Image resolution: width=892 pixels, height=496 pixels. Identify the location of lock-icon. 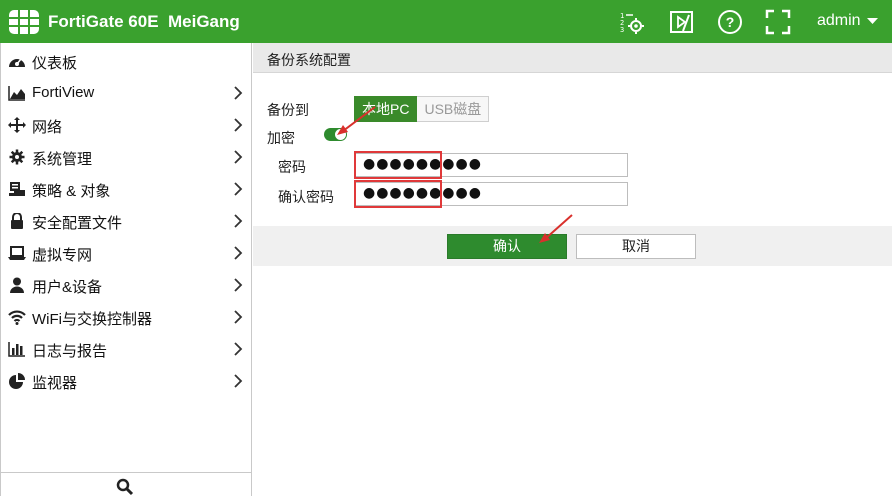
(17, 221).